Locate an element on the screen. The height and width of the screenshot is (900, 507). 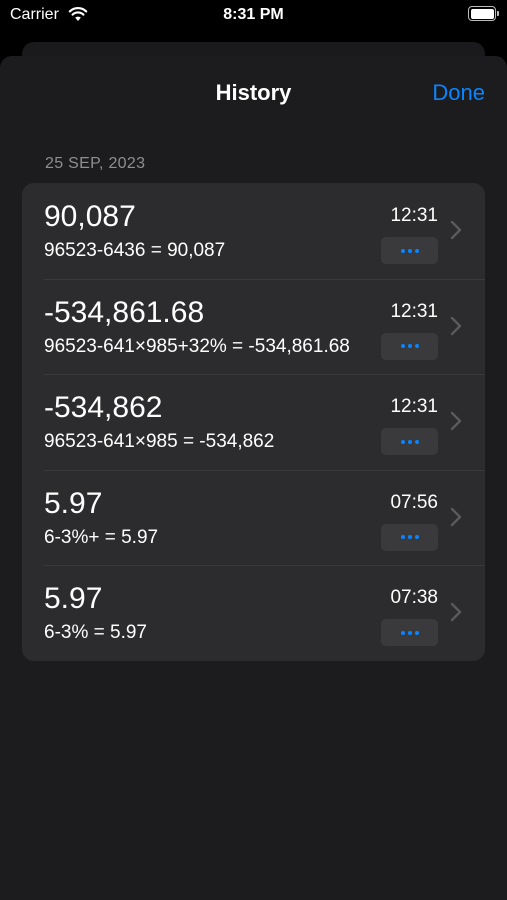
done-button: Done is located at coordinates (458, 93).